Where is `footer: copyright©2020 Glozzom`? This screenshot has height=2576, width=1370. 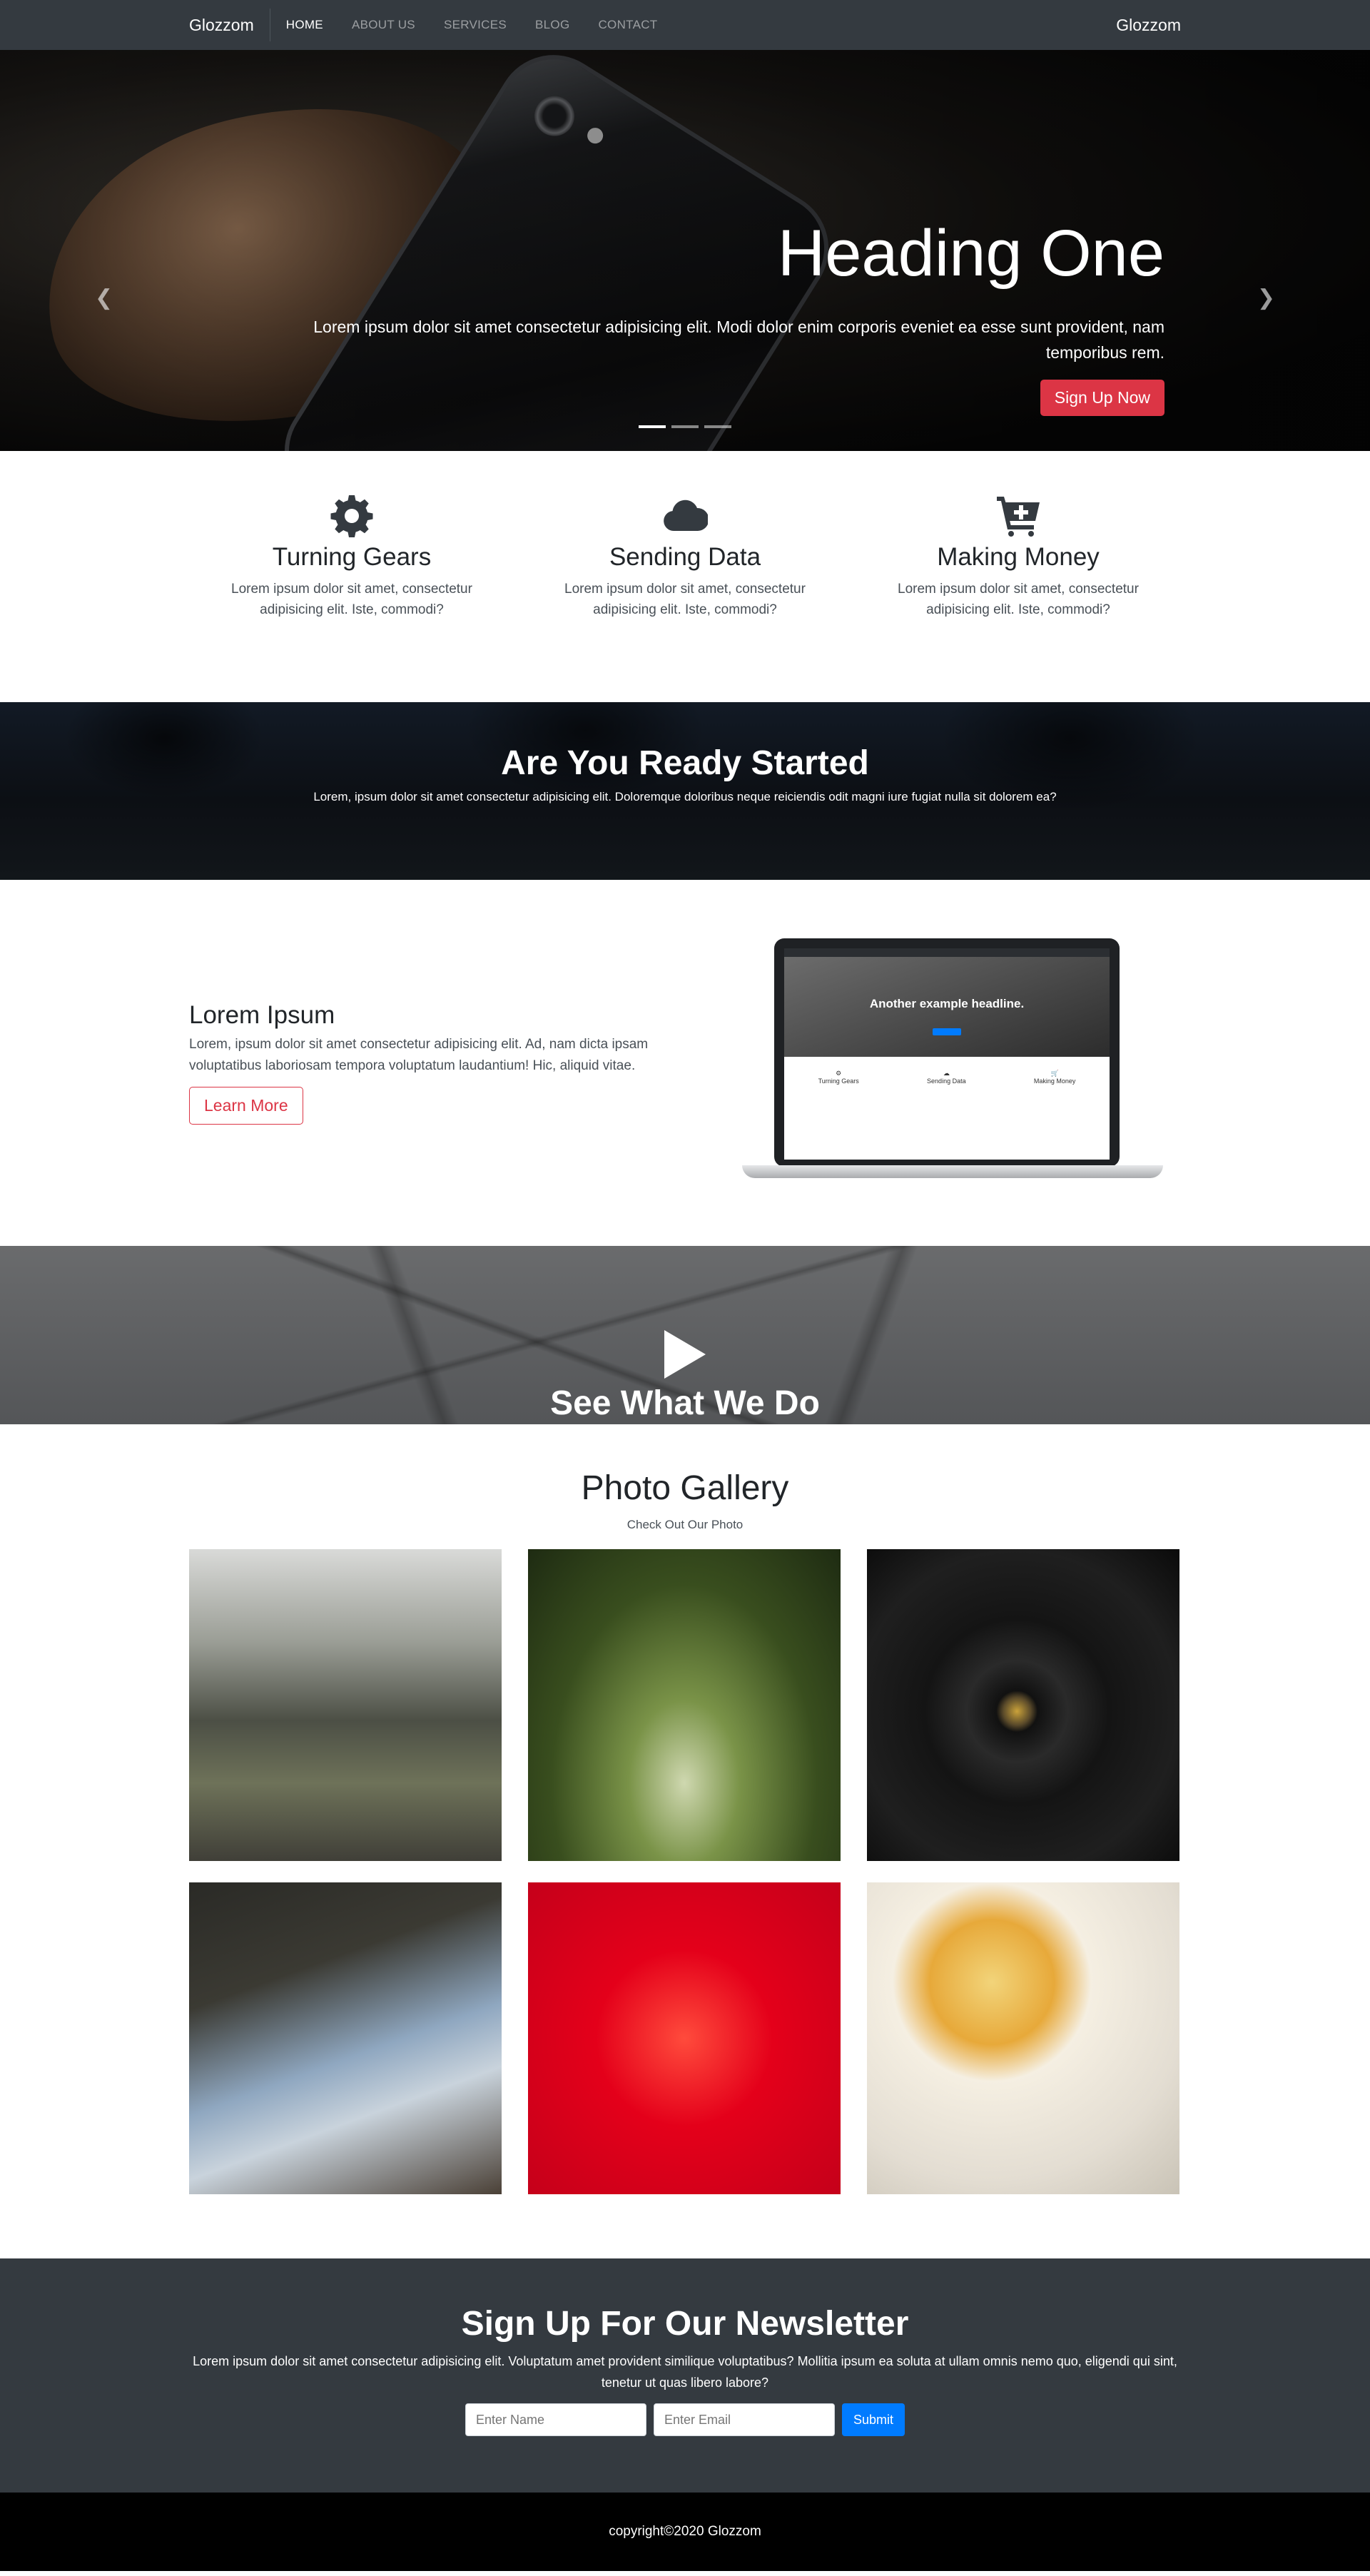 footer: copyright©2020 Glozzom is located at coordinates (685, 2532).